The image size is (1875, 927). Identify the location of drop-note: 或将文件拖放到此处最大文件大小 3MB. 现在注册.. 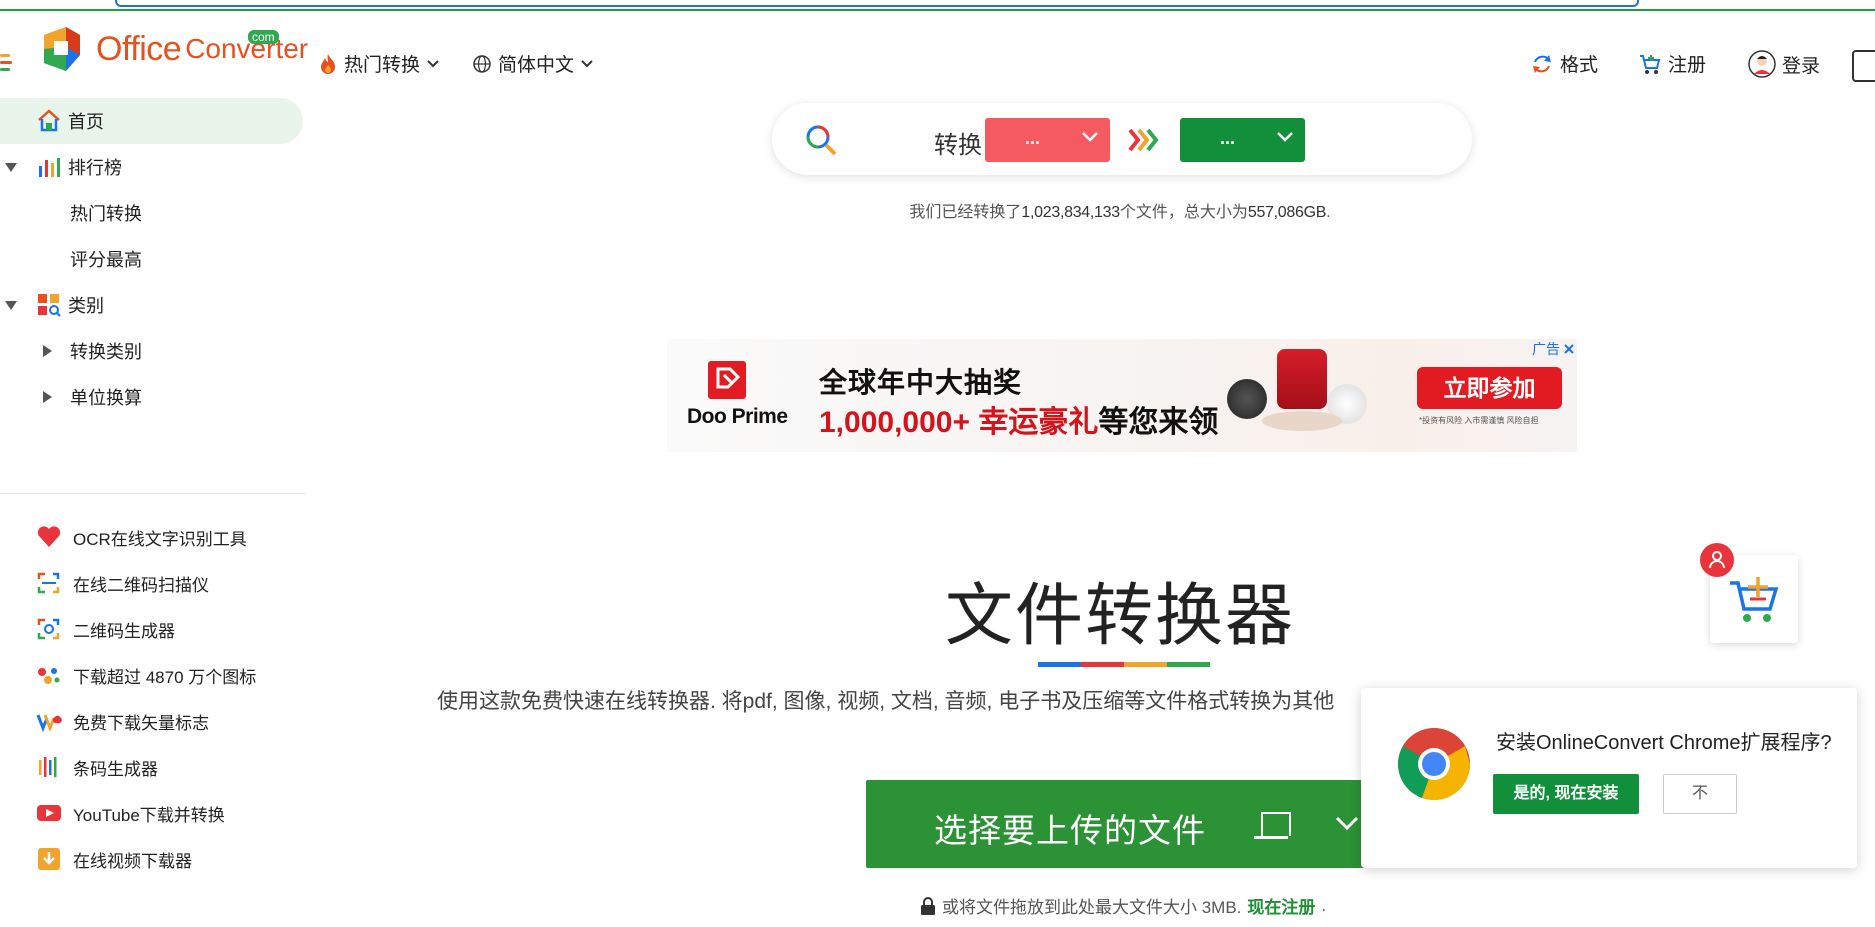
(1123, 905).